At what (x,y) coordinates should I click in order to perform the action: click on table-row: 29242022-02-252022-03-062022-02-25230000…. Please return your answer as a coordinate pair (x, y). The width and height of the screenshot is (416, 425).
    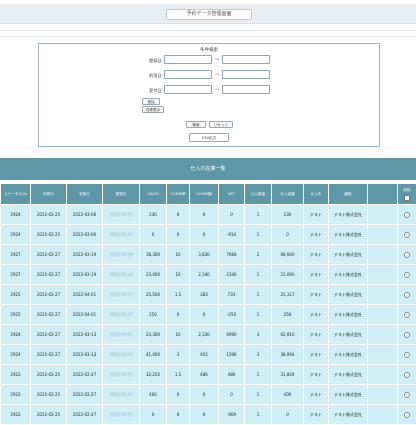
    Looking at the image, I should click on (208, 215).